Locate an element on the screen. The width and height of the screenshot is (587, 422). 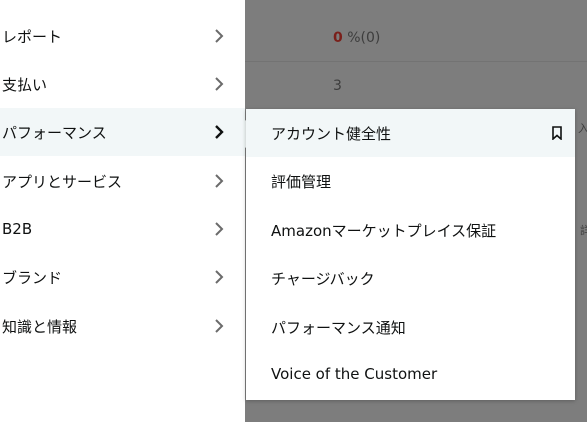
menu-item-learn: 知識と情報 is located at coordinates (122, 326).